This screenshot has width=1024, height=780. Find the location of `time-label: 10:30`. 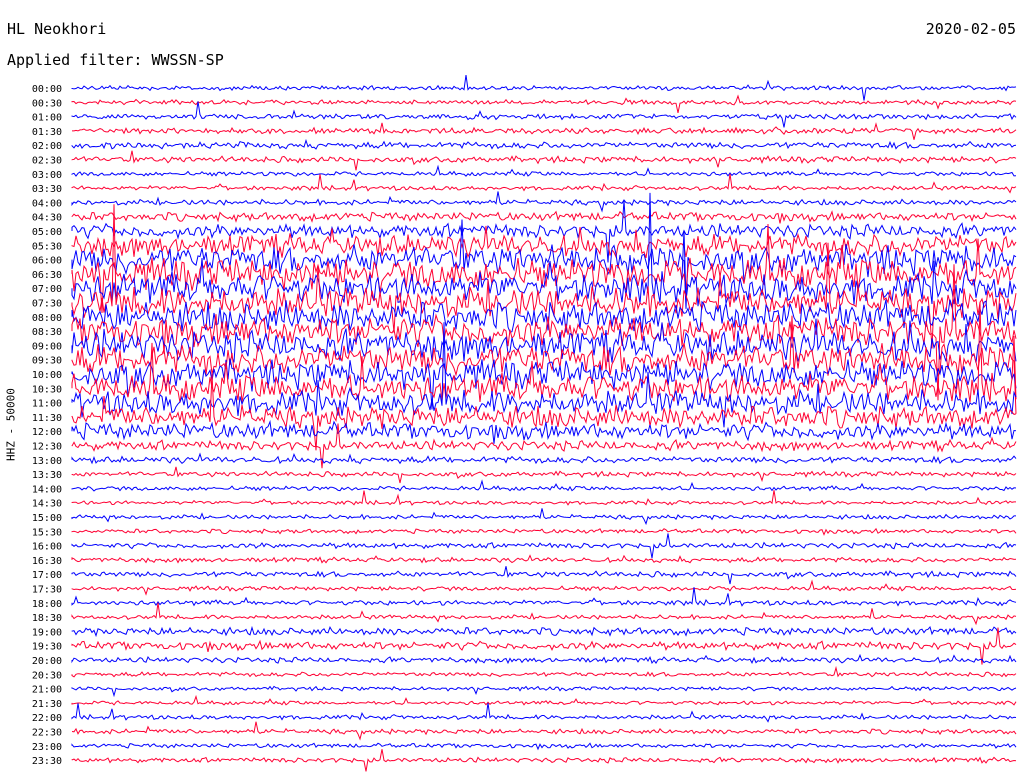

time-label: 10:30 is located at coordinates (47, 389).